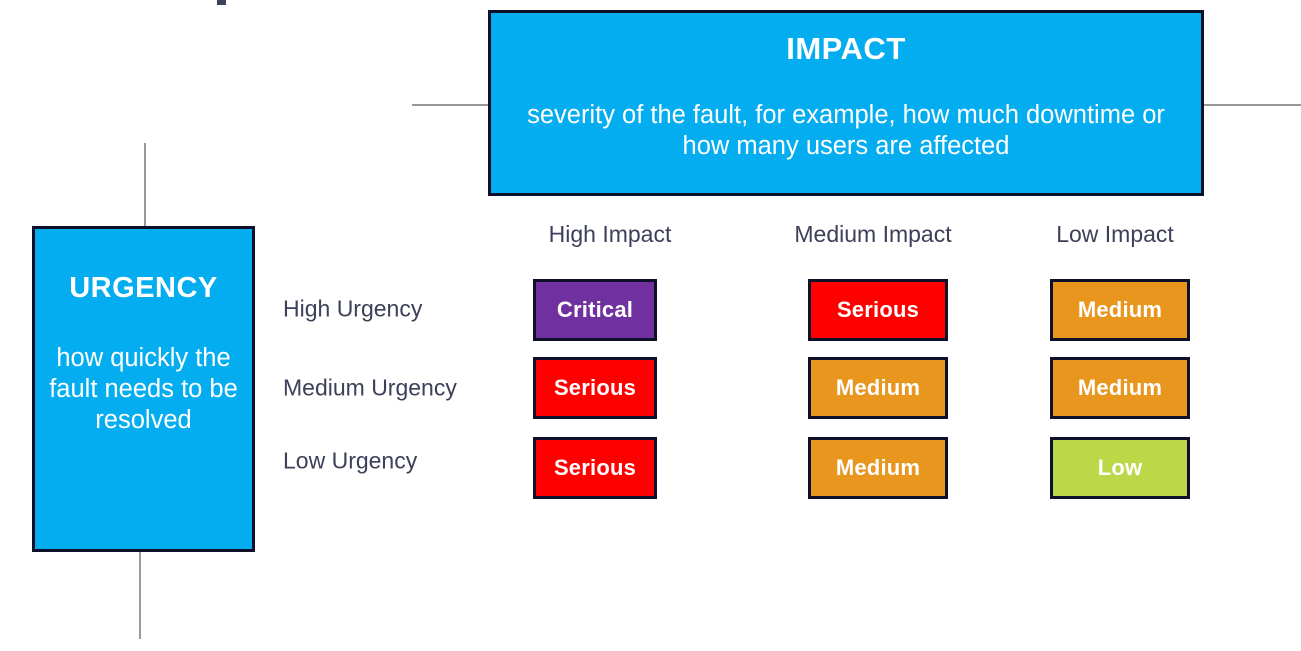 This screenshot has width=1301, height=651. I want to click on matrix-cell-high-urgency-high-impact: Critical, so click(595, 310).